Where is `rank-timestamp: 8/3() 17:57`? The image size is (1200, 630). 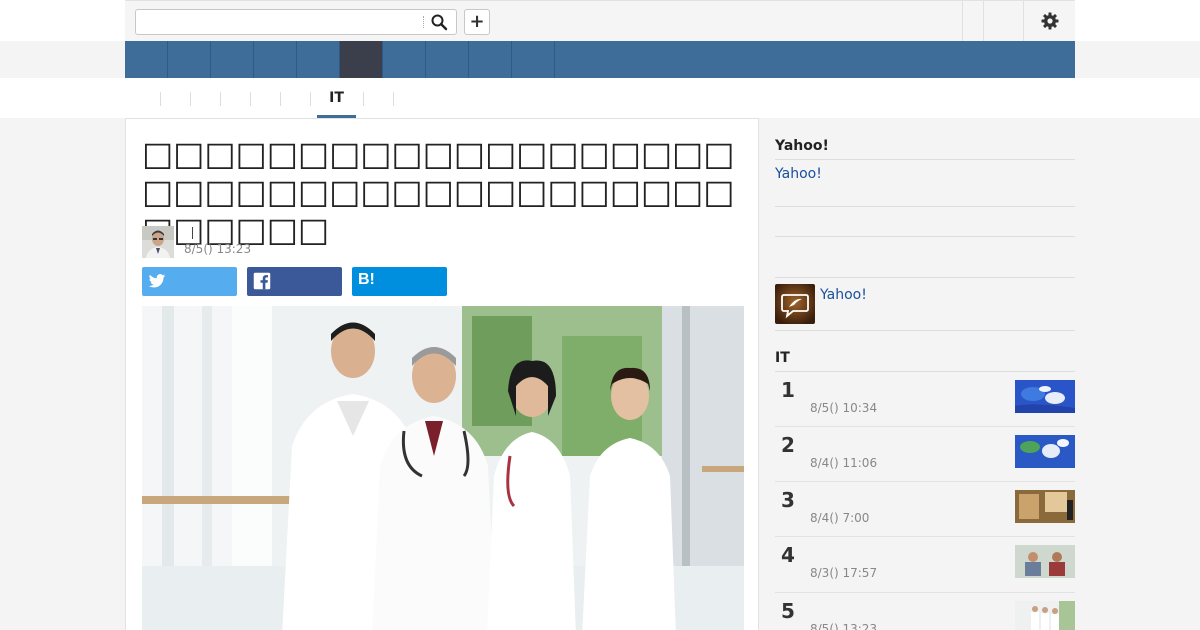 rank-timestamp: 8/3() 17:57 is located at coordinates (844, 573).